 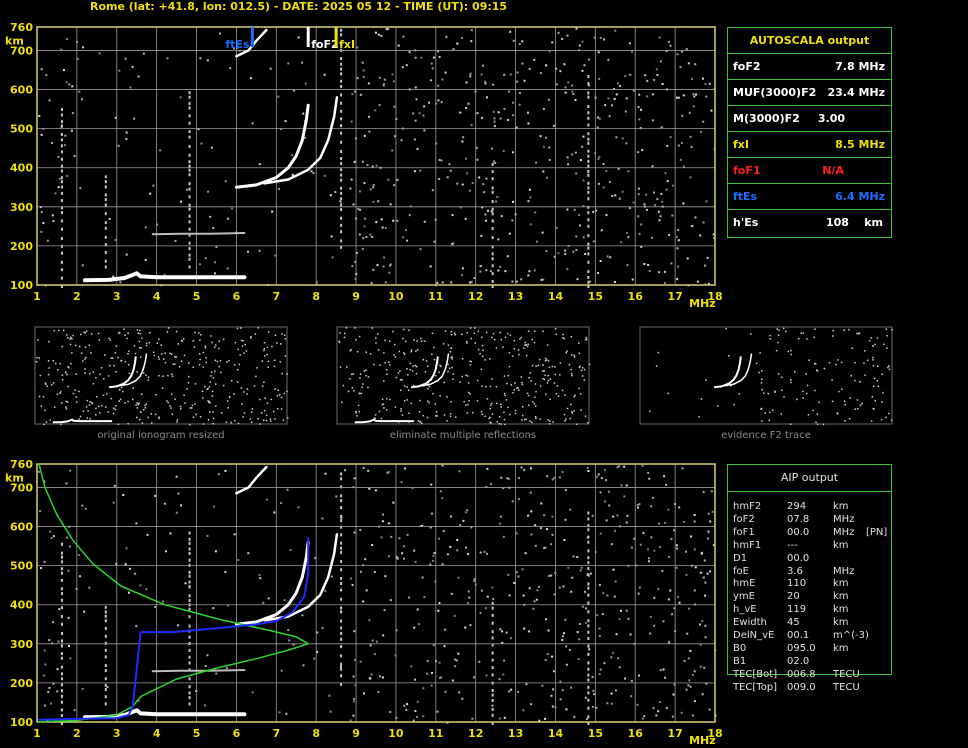 What do you see at coordinates (37, 733) in the screenshot?
I see `x-tick-label: 1` at bounding box center [37, 733].